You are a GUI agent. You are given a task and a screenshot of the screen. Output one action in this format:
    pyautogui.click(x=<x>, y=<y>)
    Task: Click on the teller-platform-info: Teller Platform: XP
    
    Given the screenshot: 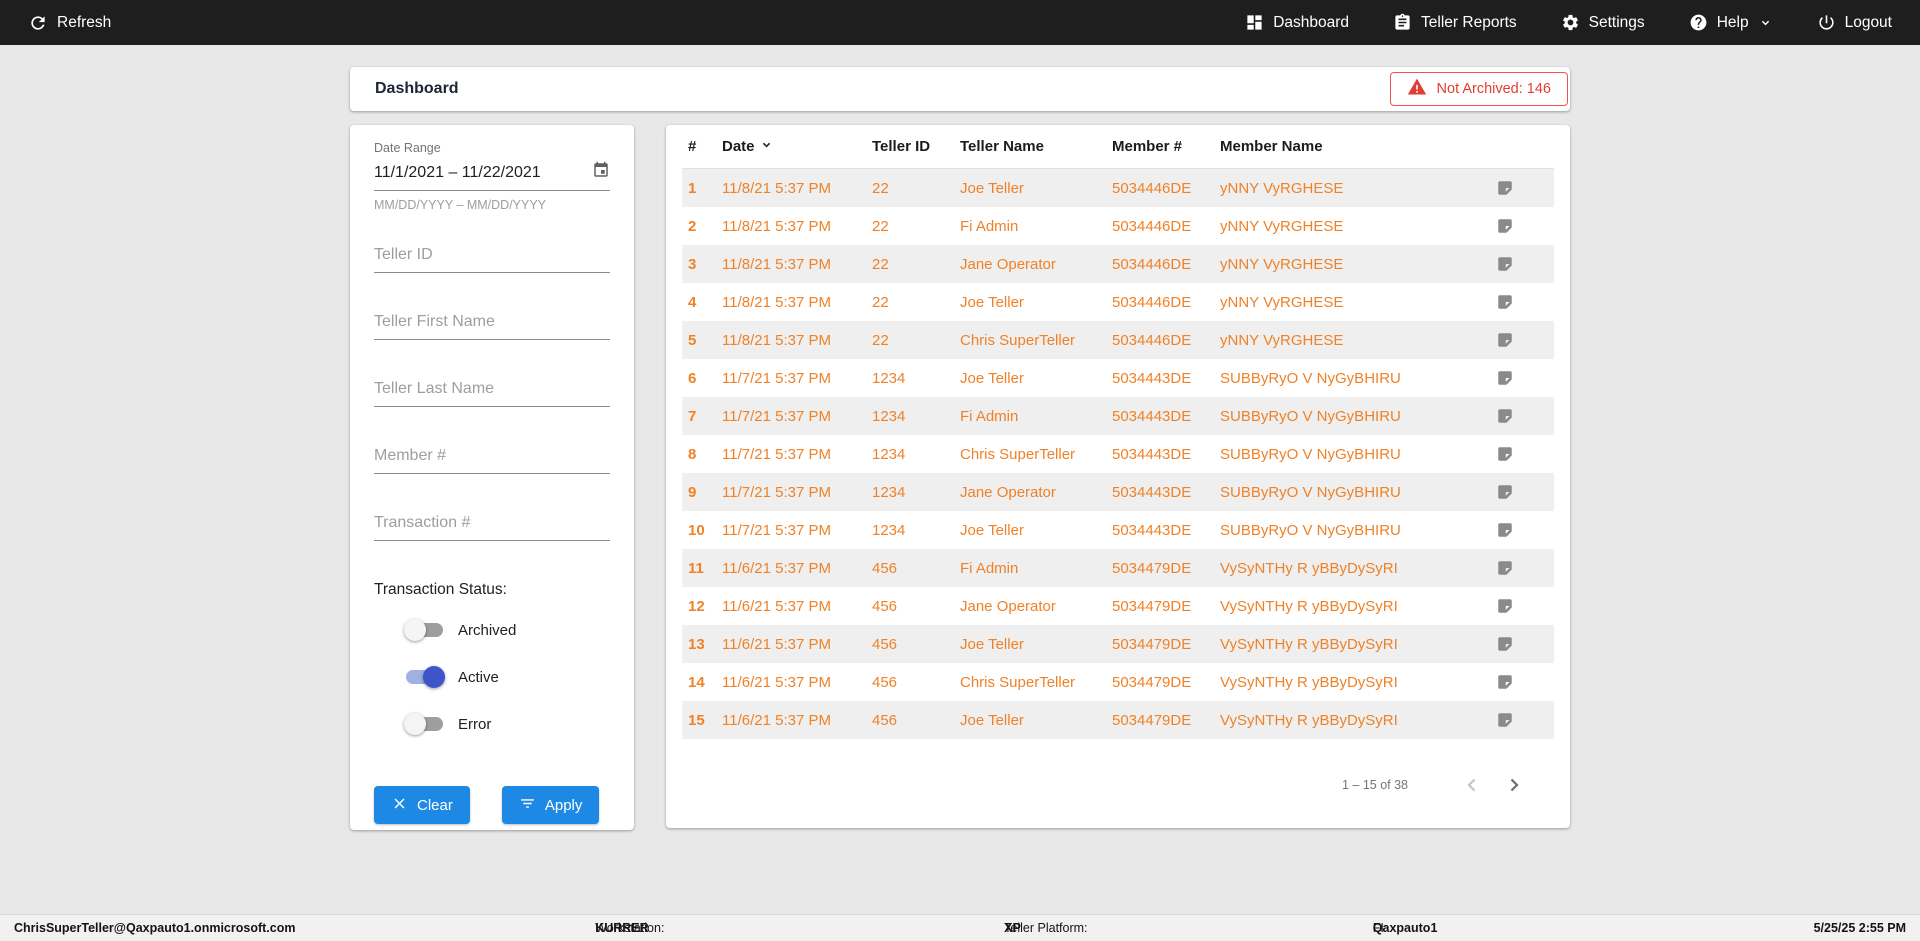 What is the action you would take?
    pyautogui.click(x=1046, y=928)
    